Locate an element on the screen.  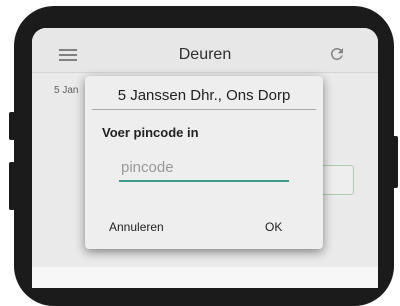
dialog-divider is located at coordinates (204, 109).